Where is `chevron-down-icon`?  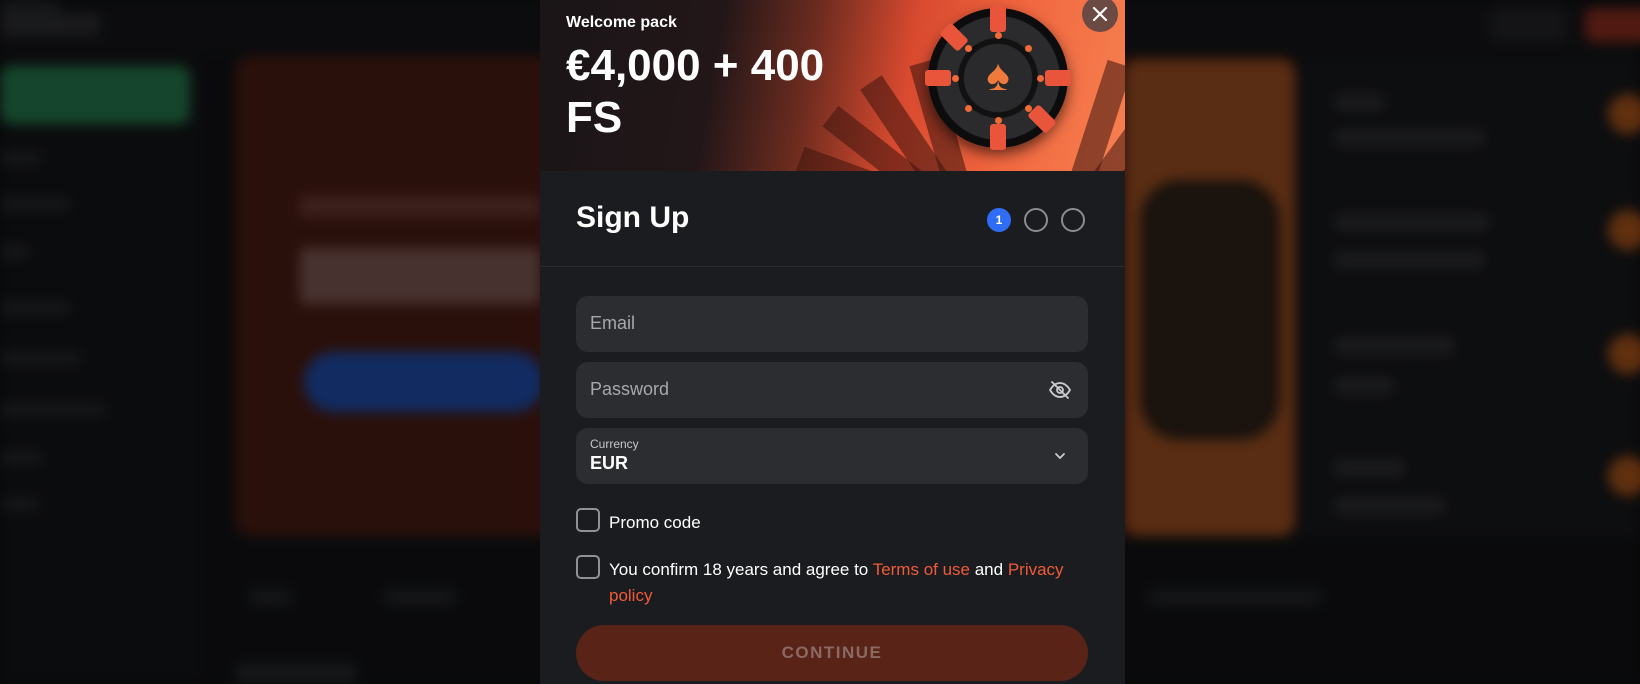
chevron-down-icon is located at coordinates (1060, 456).